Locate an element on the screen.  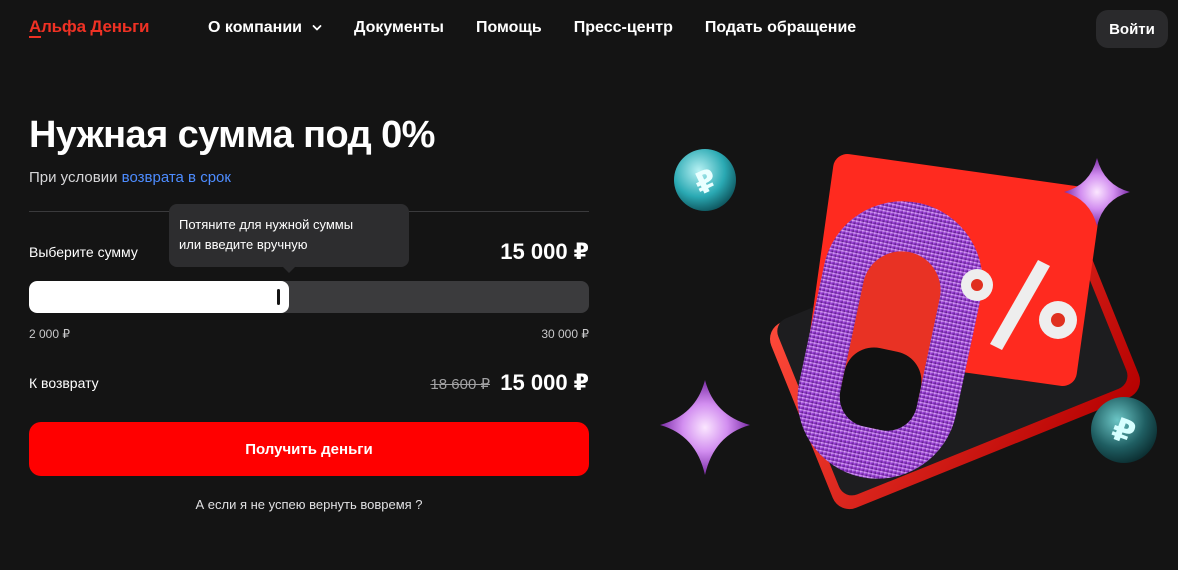
nav-item-submit-request: Подать обращение is located at coordinates (780, 28).